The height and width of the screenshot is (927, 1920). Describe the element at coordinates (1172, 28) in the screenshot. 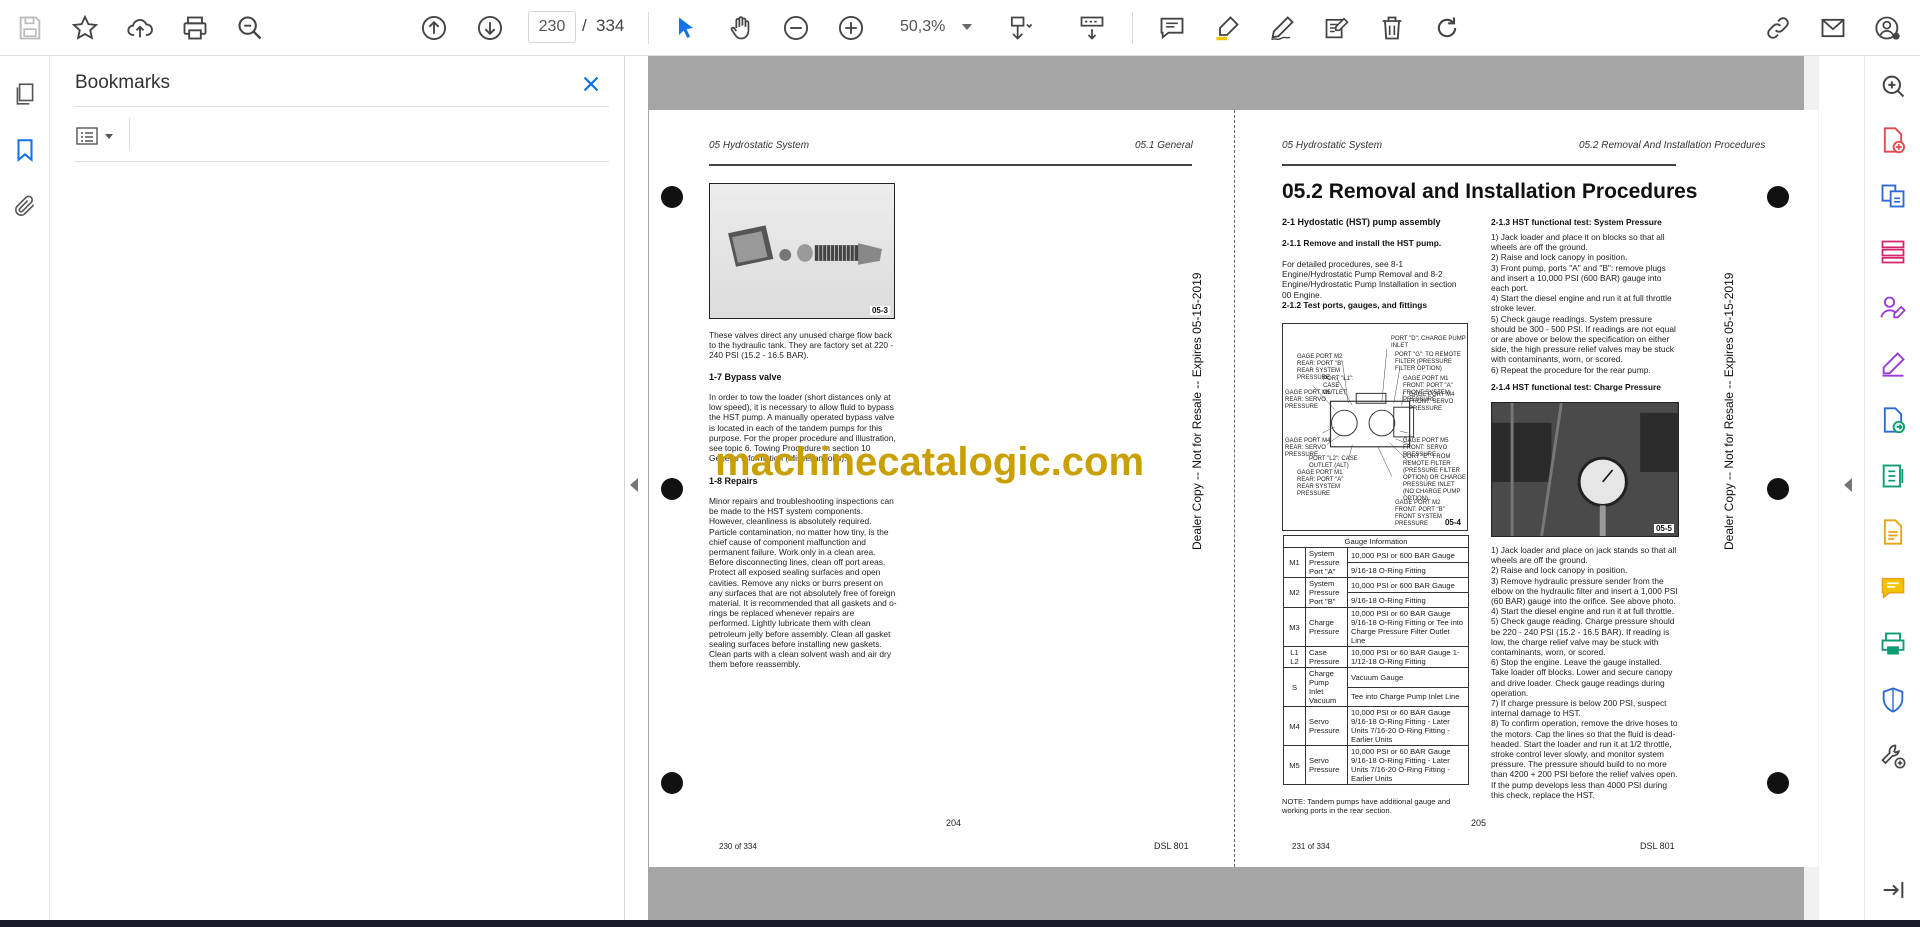

I see `comment-icon` at that location.